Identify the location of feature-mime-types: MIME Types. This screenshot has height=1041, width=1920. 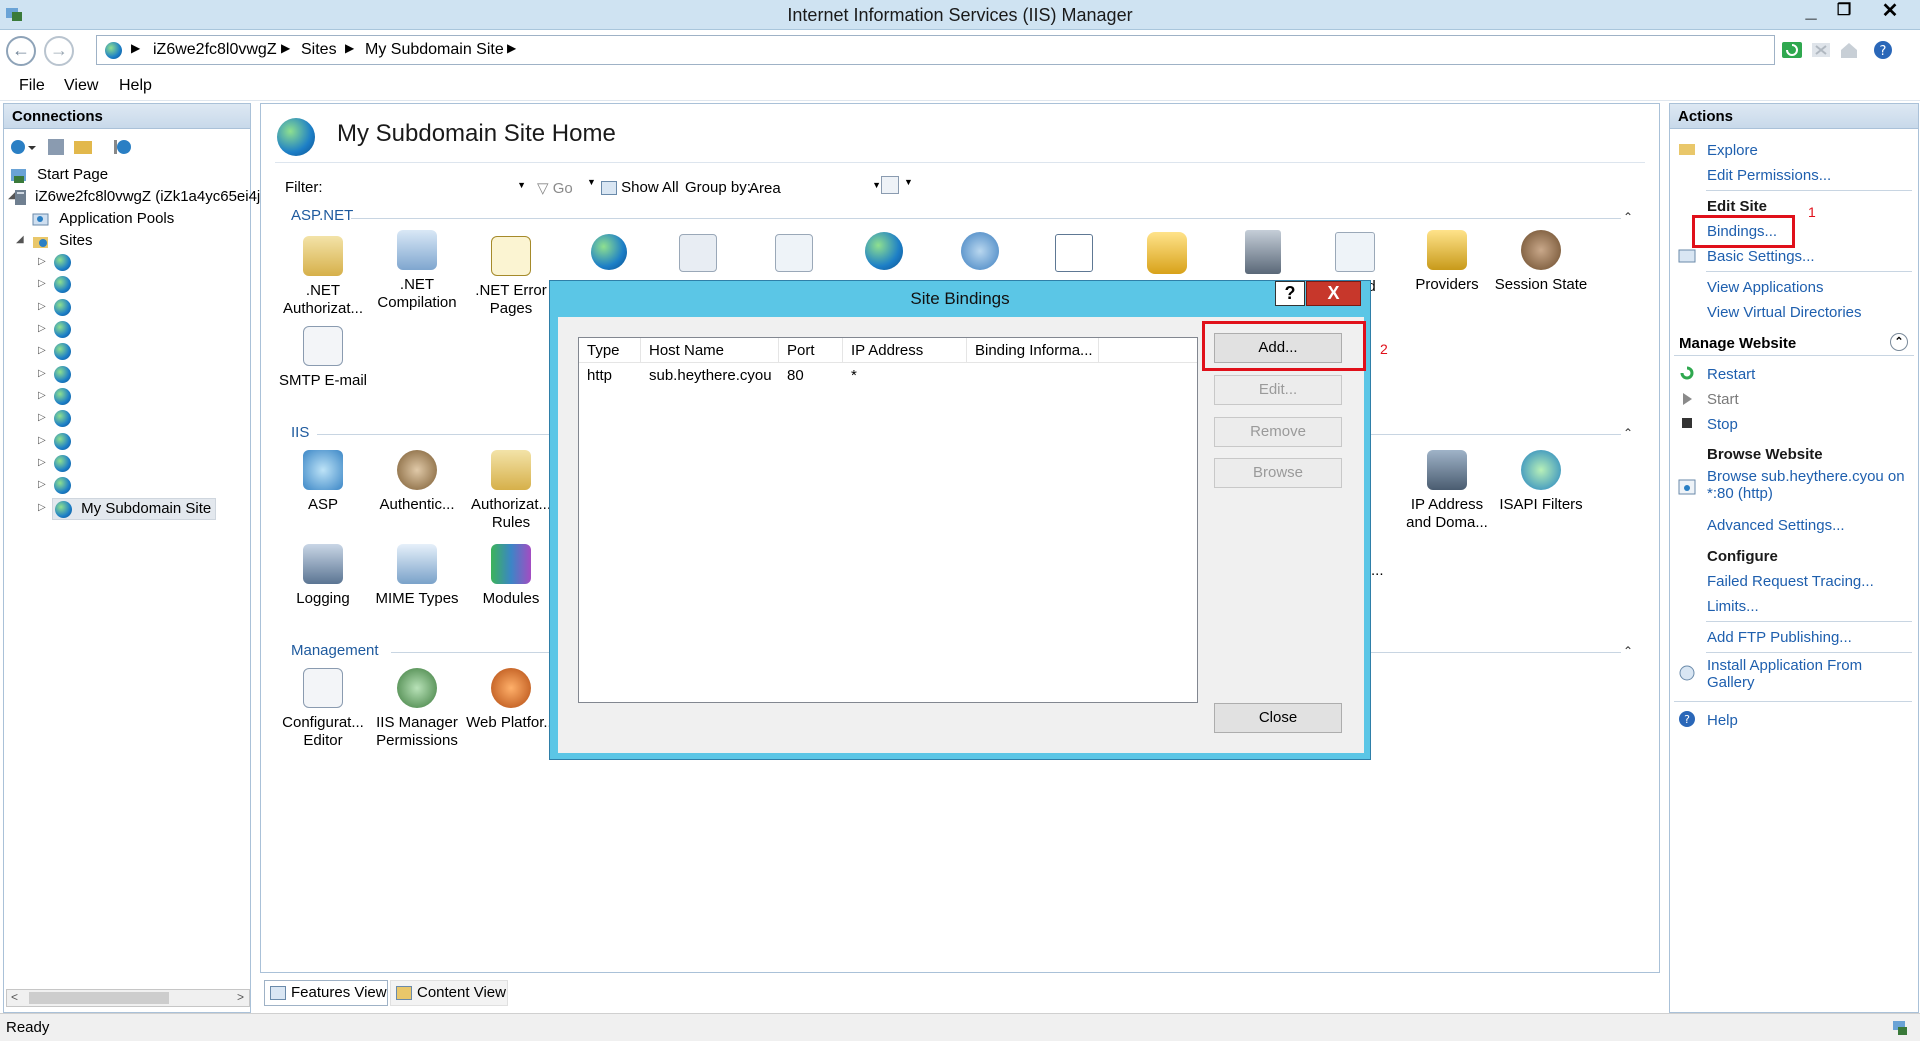
(417, 576).